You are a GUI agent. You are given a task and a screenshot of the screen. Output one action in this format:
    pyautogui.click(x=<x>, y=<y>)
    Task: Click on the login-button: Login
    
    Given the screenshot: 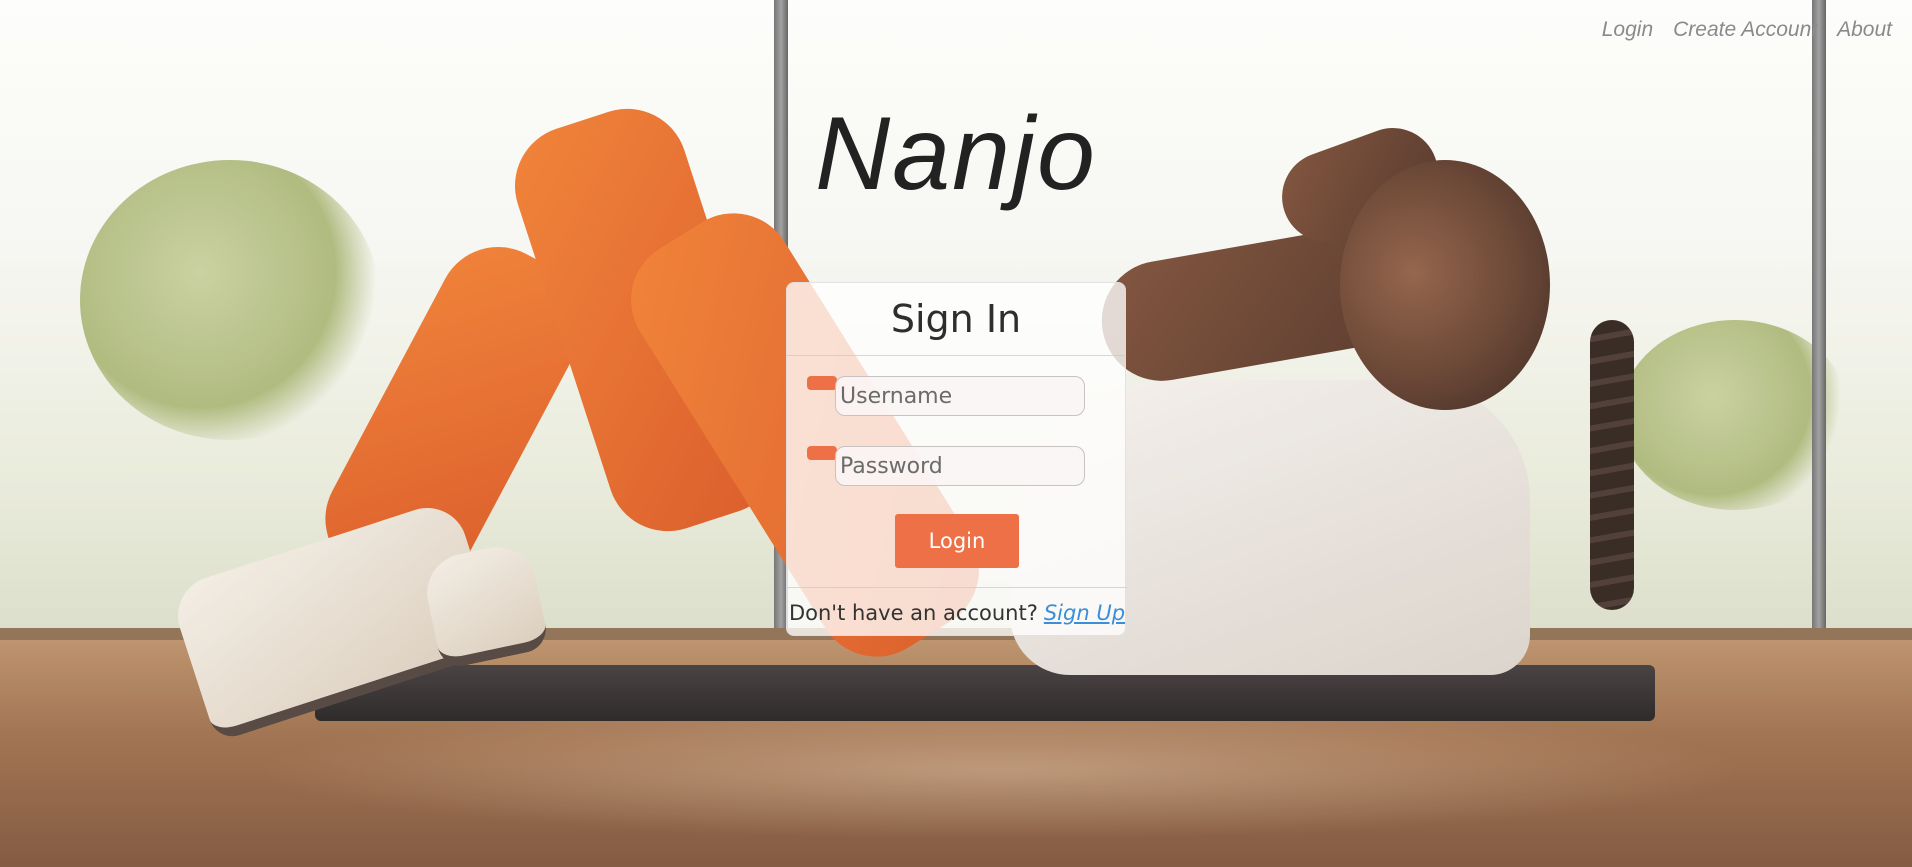 What is the action you would take?
    pyautogui.click(x=957, y=541)
    